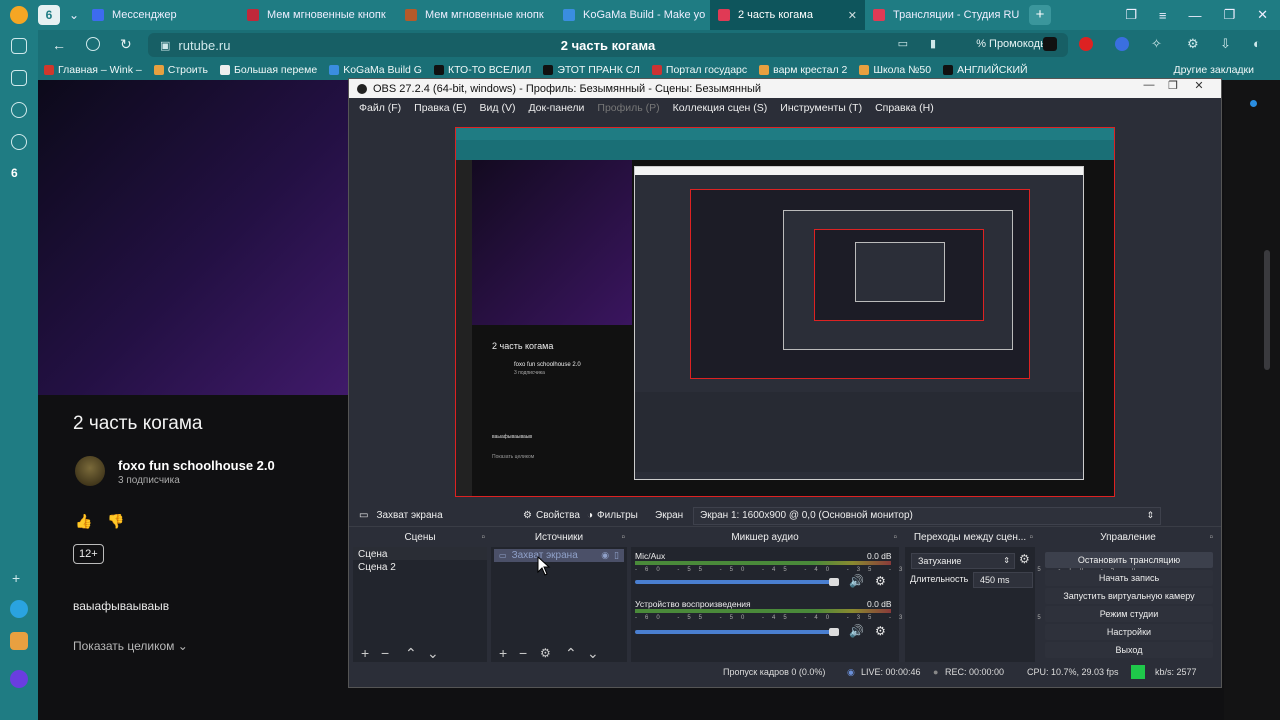 This screenshot has width=1280, height=720. Describe the element at coordinates (856, 581) in the screenshot. I see `speaker-icon: 🔊` at that location.